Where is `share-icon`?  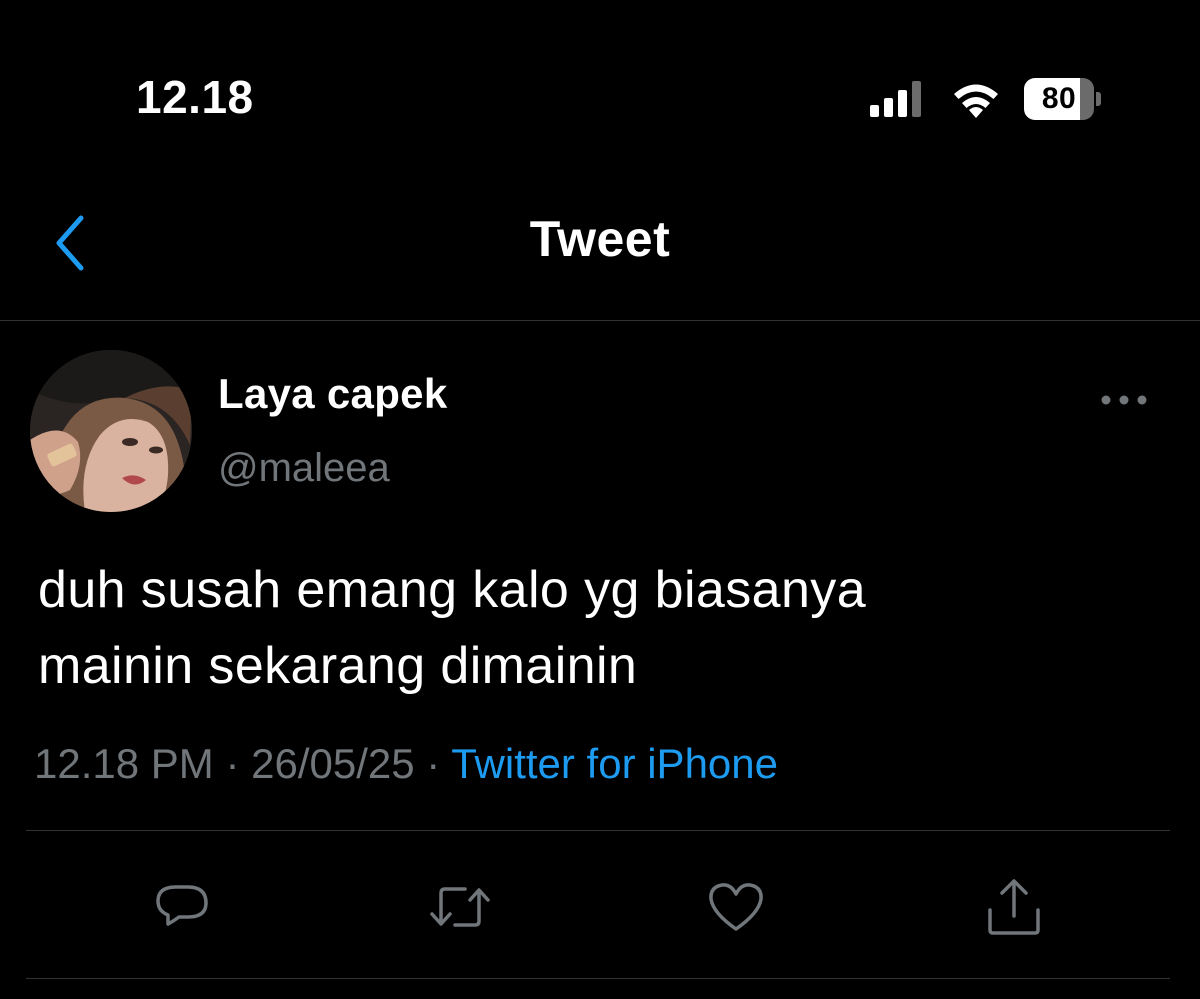
share-icon is located at coordinates (1014, 907).